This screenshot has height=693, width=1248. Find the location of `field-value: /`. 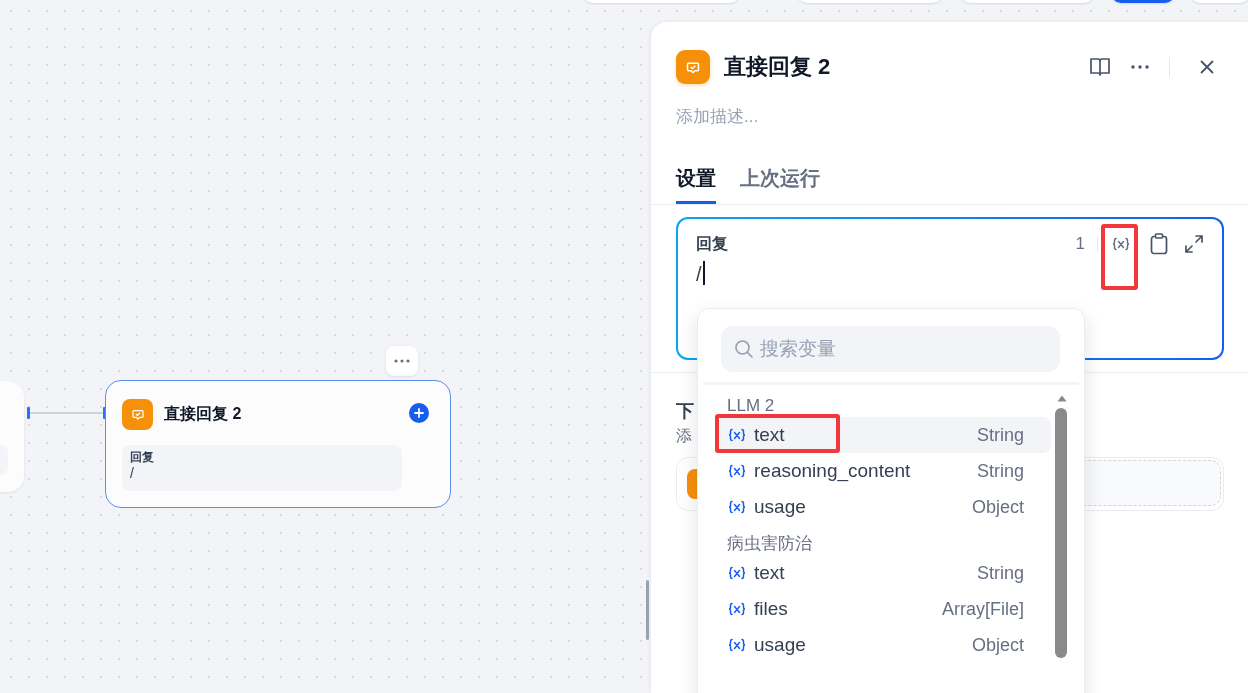

field-value: / is located at coordinates (132, 473).